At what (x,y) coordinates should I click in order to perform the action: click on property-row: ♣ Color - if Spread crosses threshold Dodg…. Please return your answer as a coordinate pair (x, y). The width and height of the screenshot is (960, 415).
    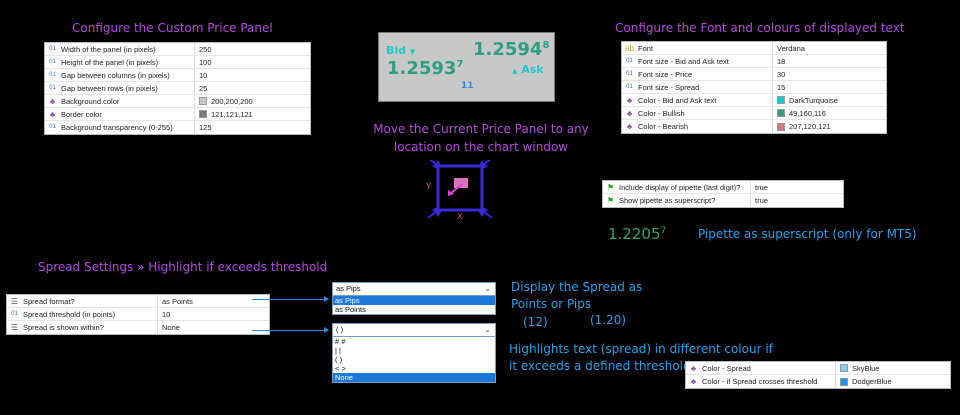
    Looking at the image, I should click on (818, 381).